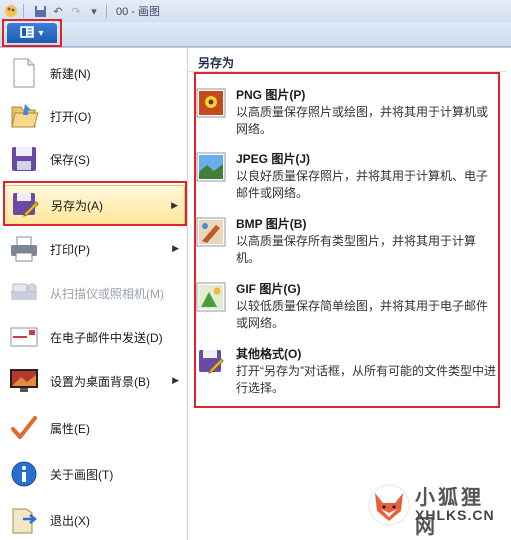 The image size is (511, 540). I want to click on checkmark-icon, so click(24, 428).